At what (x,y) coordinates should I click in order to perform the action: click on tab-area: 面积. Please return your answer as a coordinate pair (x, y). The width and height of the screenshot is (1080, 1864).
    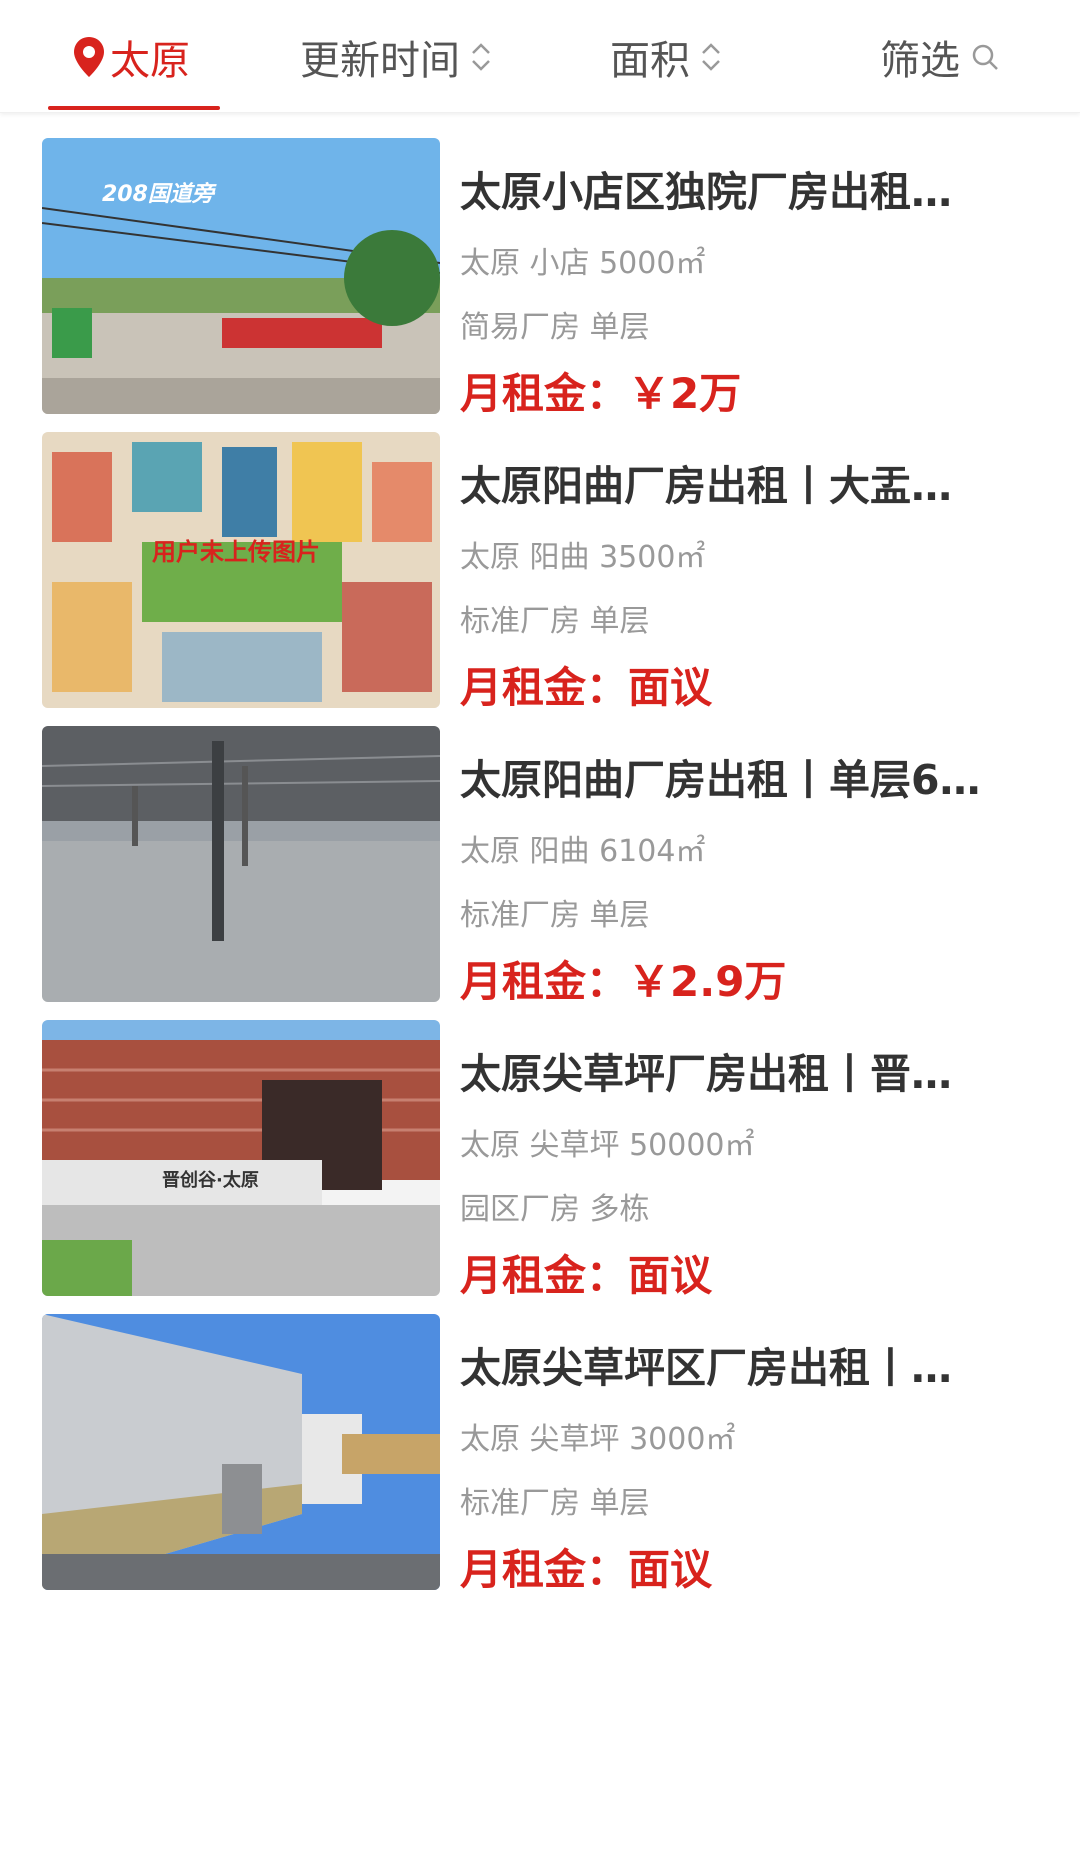
    Looking at the image, I should click on (666, 57).